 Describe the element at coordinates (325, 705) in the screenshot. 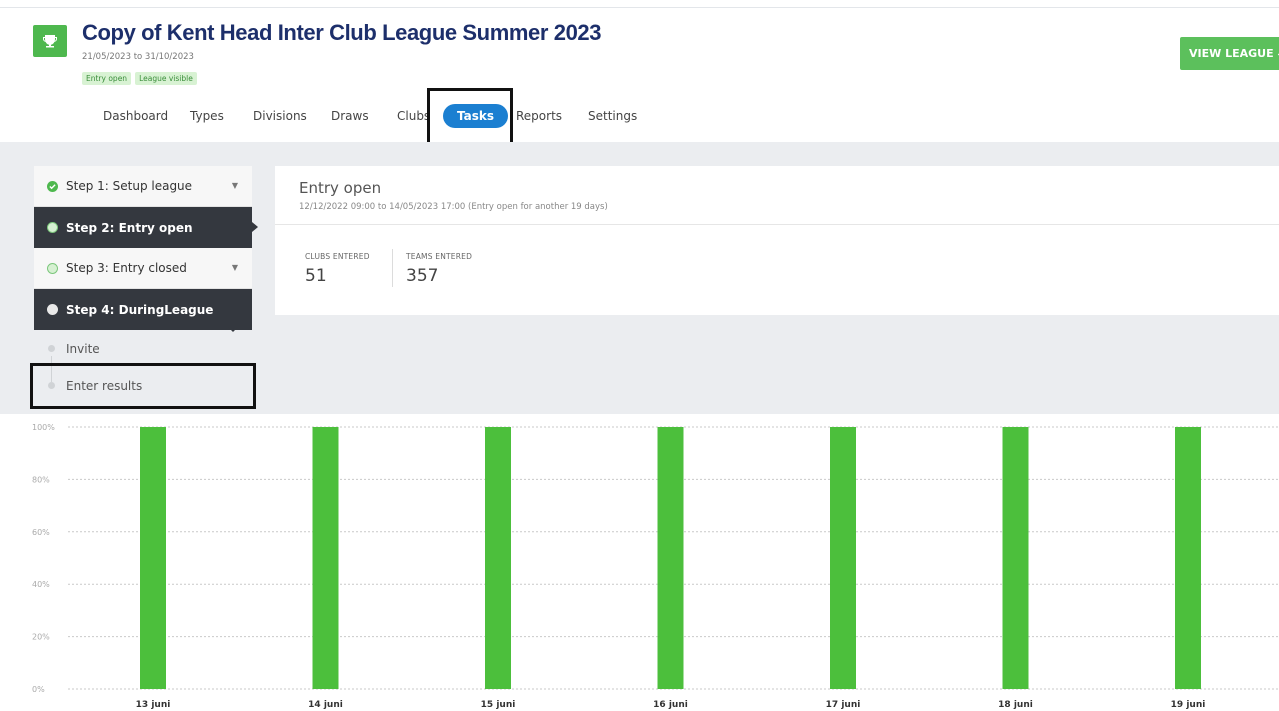

I see `x-tick-label: 14 juni` at that location.